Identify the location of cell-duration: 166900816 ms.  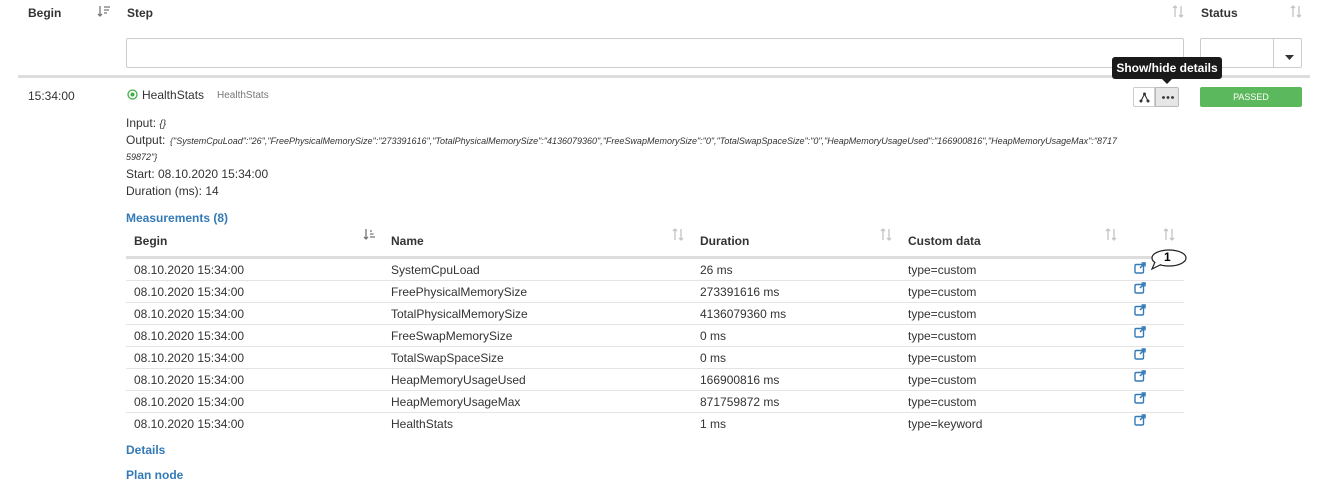
(740, 380).